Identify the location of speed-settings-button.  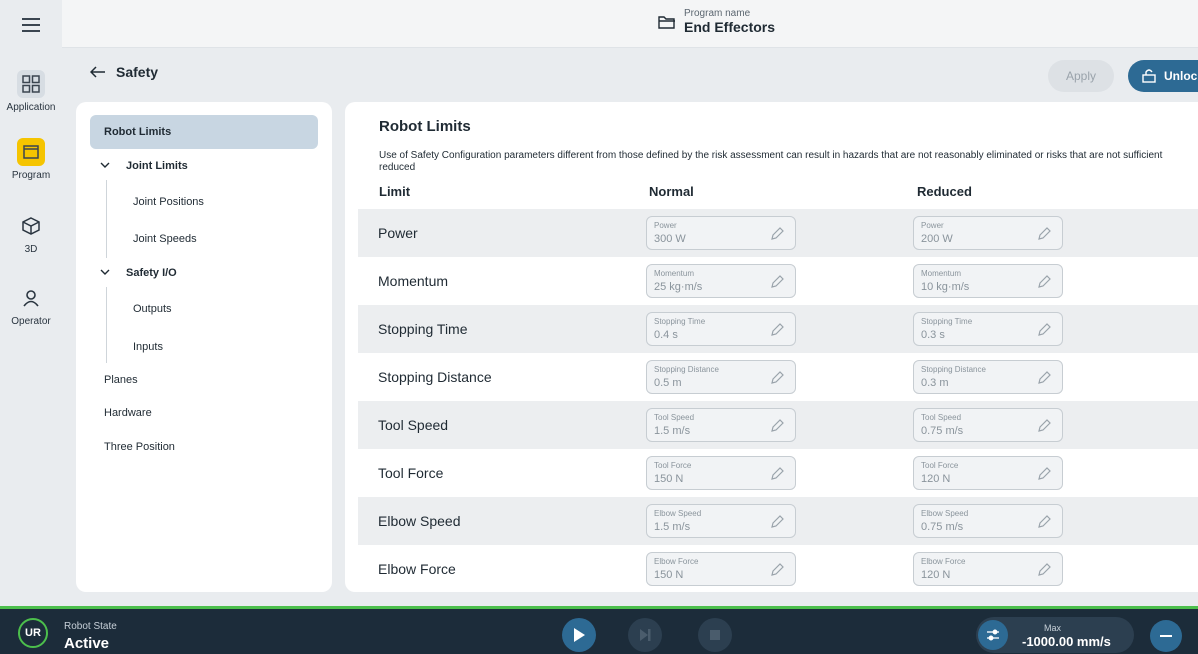
(993, 635).